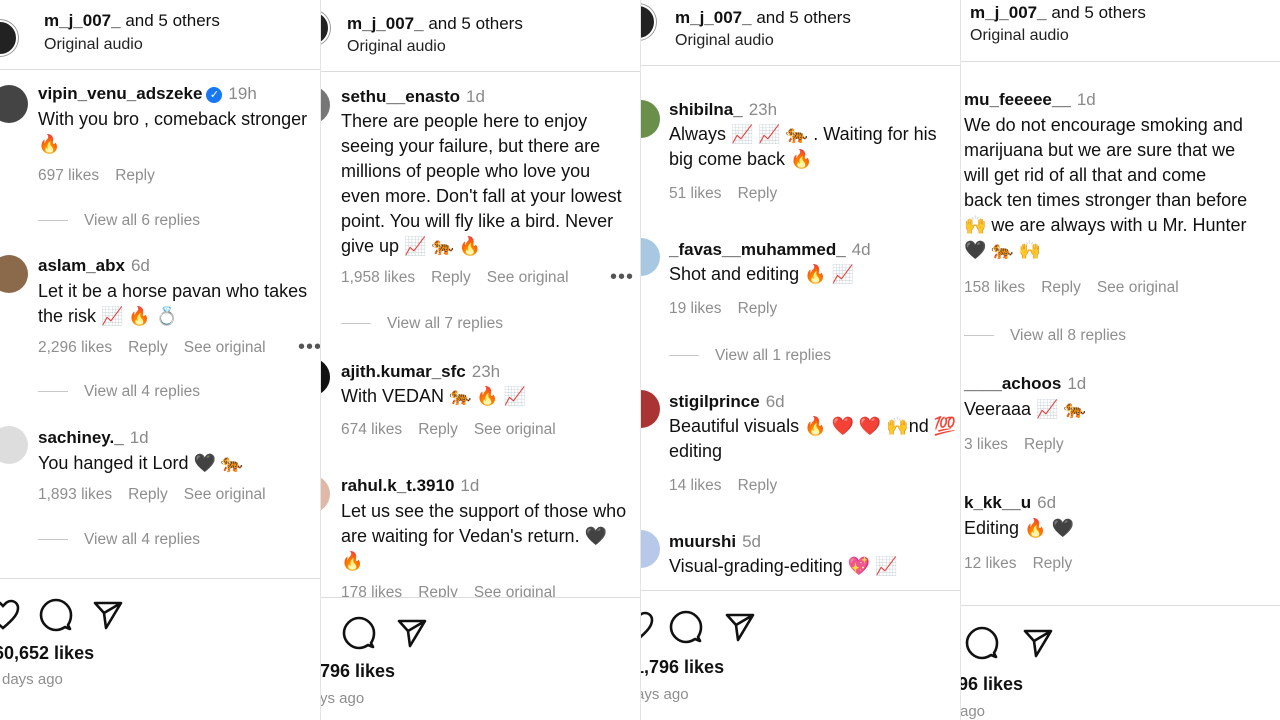 This screenshot has width=1280, height=720. Describe the element at coordinates (695, 308) in the screenshot. I see `comment-likes: 19 likes` at that location.